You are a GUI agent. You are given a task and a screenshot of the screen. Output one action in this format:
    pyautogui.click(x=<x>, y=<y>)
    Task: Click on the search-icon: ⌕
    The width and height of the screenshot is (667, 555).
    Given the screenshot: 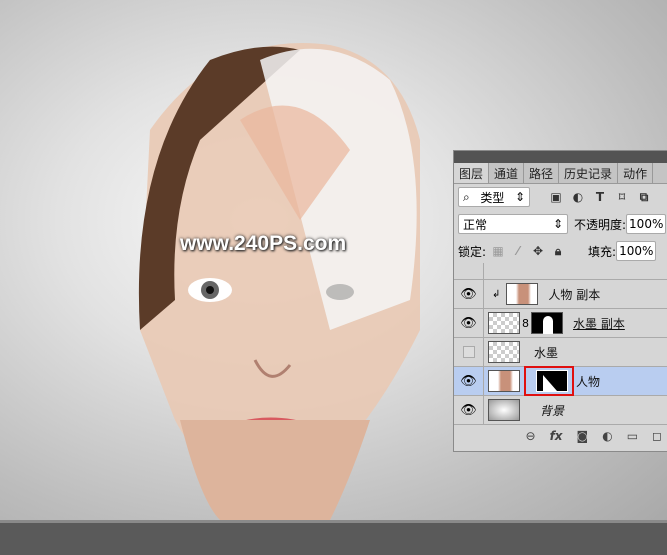 What is the action you would take?
    pyautogui.click(x=466, y=196)
    